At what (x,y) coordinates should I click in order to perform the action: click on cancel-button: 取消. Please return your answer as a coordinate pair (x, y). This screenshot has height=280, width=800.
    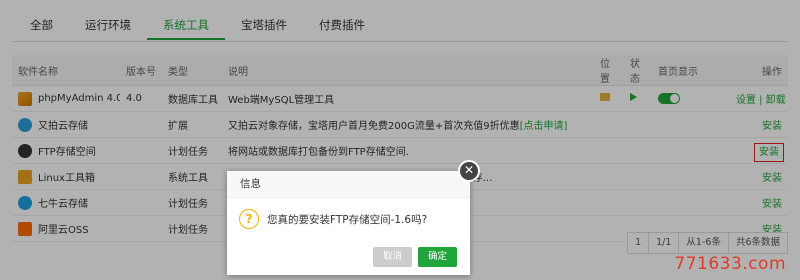
    Looking at the image, I should click on (392, 257).